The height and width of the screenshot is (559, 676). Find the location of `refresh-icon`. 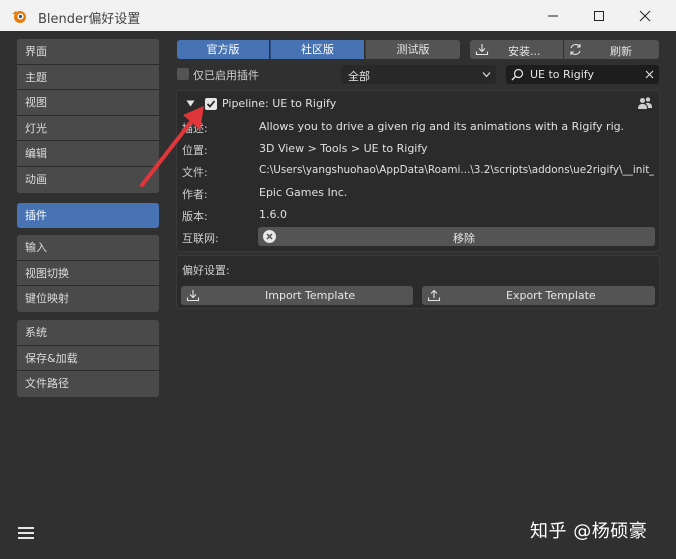

refresh-icon is located at coordinates (575, 49).